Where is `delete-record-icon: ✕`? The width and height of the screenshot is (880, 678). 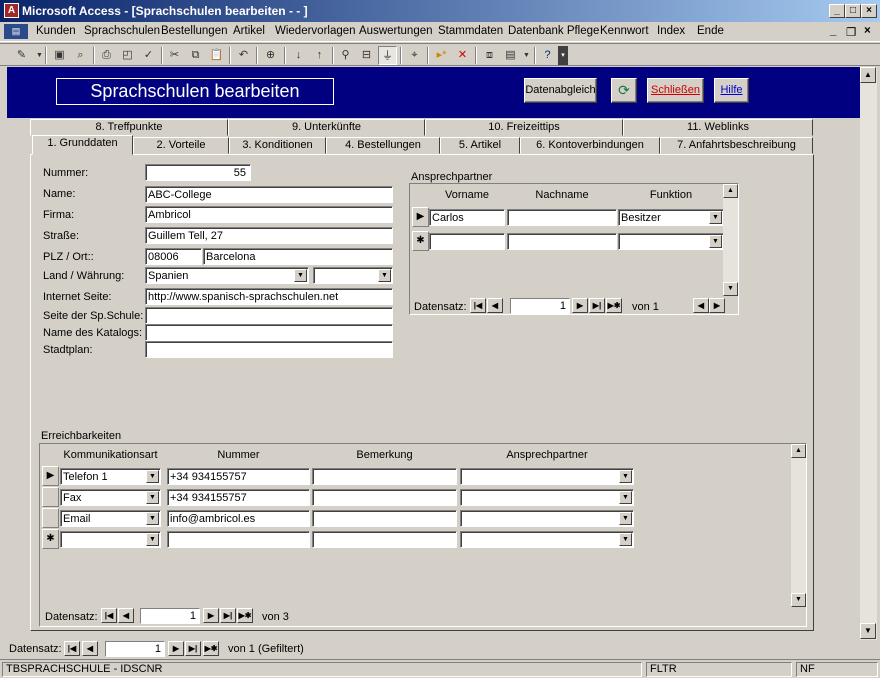 delete-record-icon: ✕ is located at coordinates (462, 55).